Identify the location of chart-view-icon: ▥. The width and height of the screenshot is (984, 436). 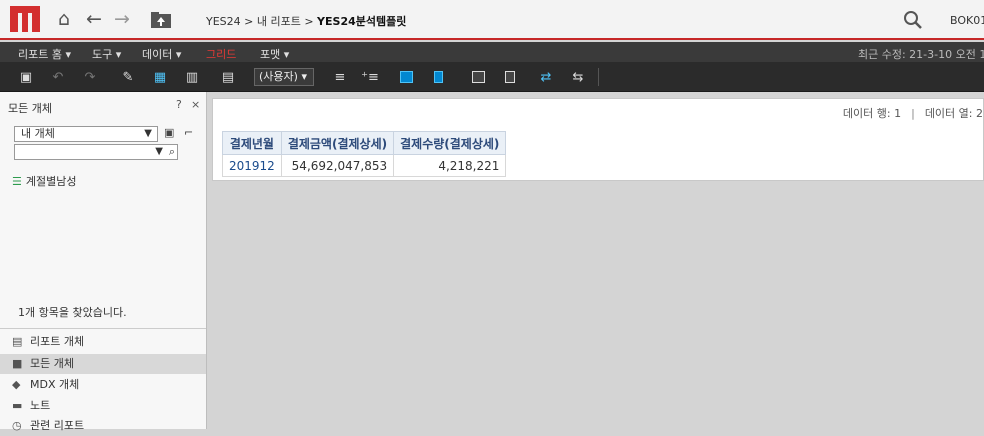
(192, 77).